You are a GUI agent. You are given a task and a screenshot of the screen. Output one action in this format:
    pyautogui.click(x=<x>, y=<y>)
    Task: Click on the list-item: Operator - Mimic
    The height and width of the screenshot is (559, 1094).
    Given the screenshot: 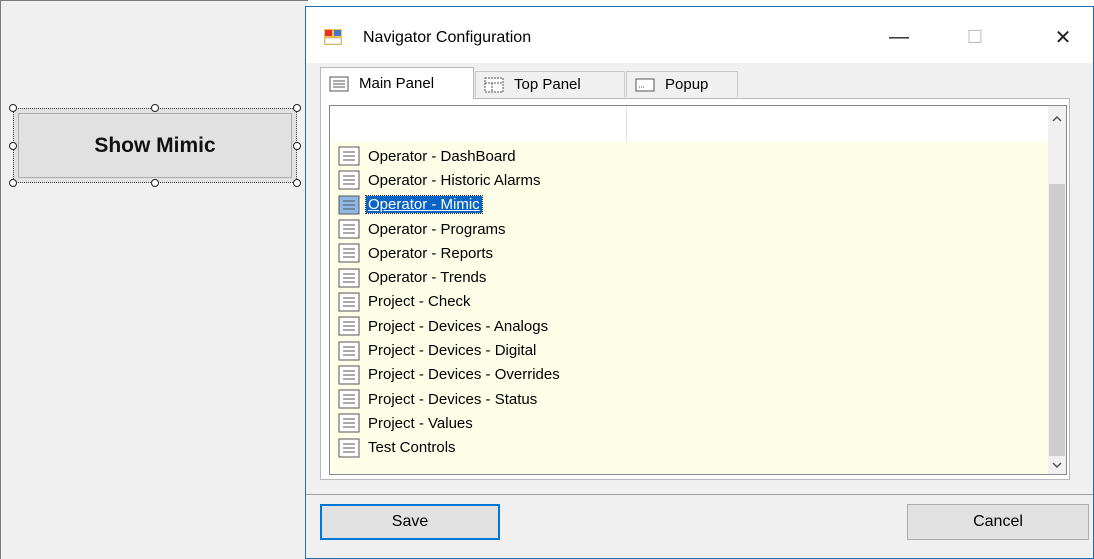 What is the action you would take?
    pyautogui.click(x=450, y=205)
    